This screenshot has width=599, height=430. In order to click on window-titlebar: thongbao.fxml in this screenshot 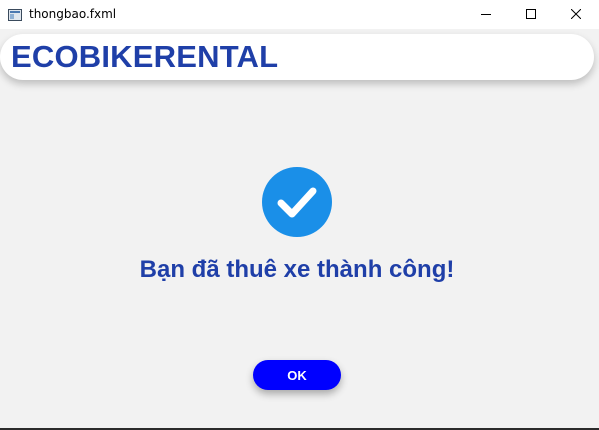, I will do `click(299, 14)`.